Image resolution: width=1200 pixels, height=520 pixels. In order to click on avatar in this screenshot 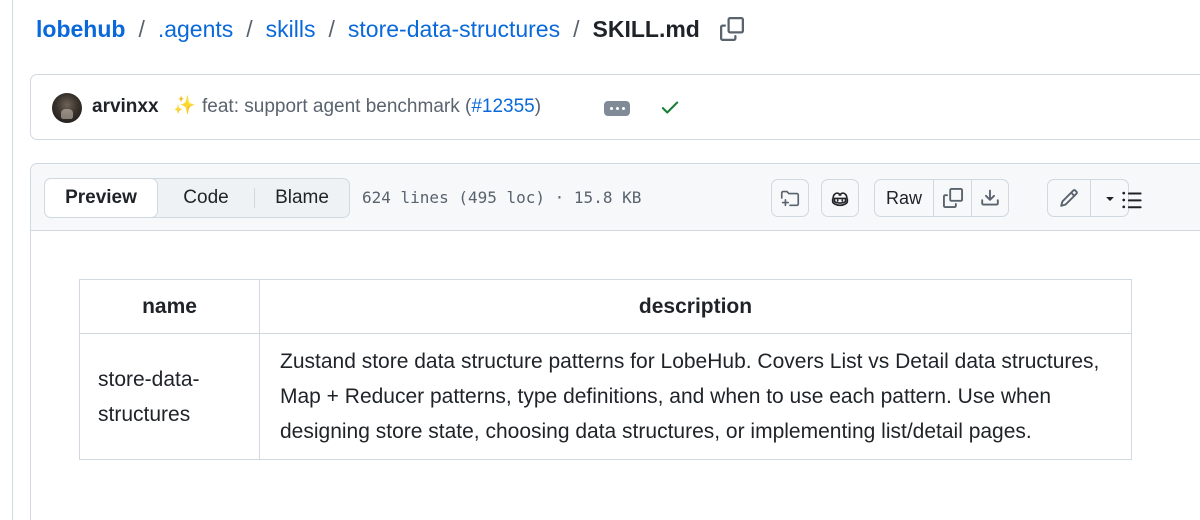, I will do `click(67, 108)`.